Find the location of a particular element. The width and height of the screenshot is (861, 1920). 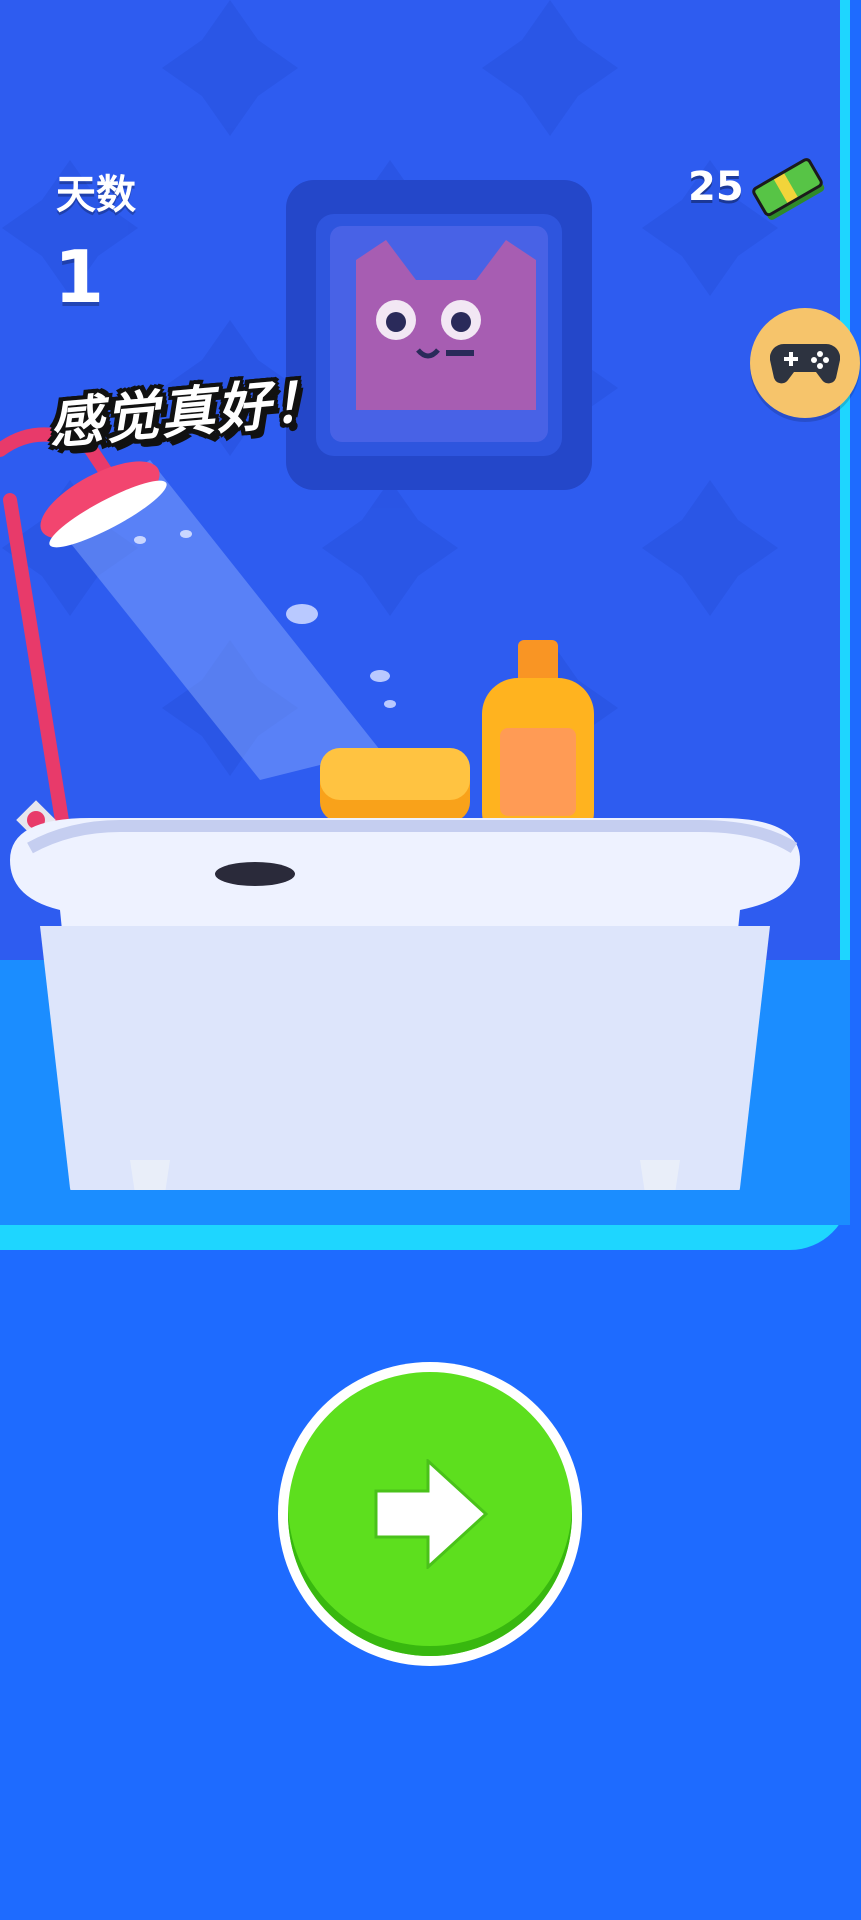

gamepad-icon is located at coordinates (805, 363).